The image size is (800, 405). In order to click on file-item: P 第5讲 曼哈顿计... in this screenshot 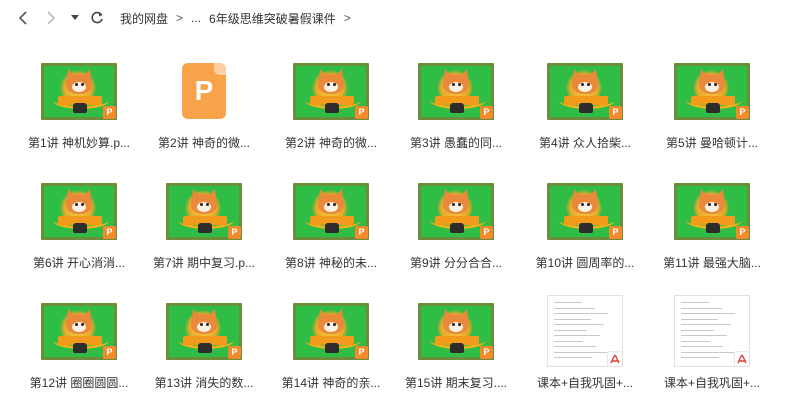, I will do `click(712, 98)`.